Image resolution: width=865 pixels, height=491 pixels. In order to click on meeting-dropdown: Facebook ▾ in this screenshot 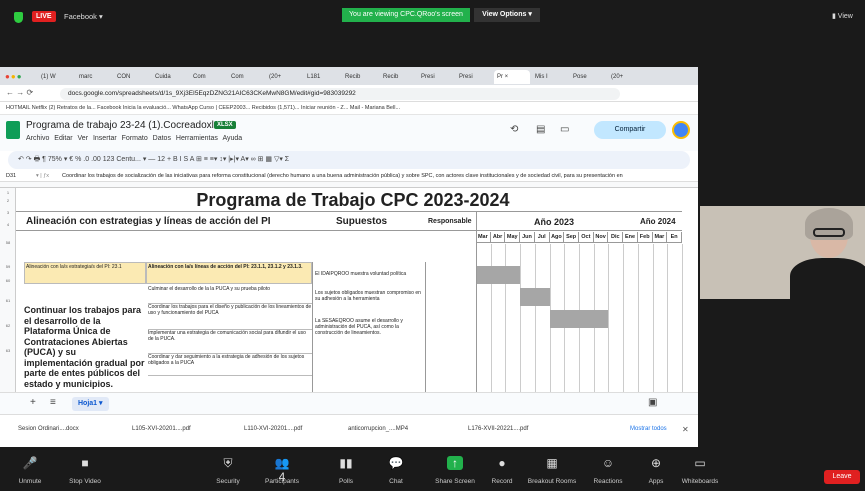, I will do `click(83, 16)`.